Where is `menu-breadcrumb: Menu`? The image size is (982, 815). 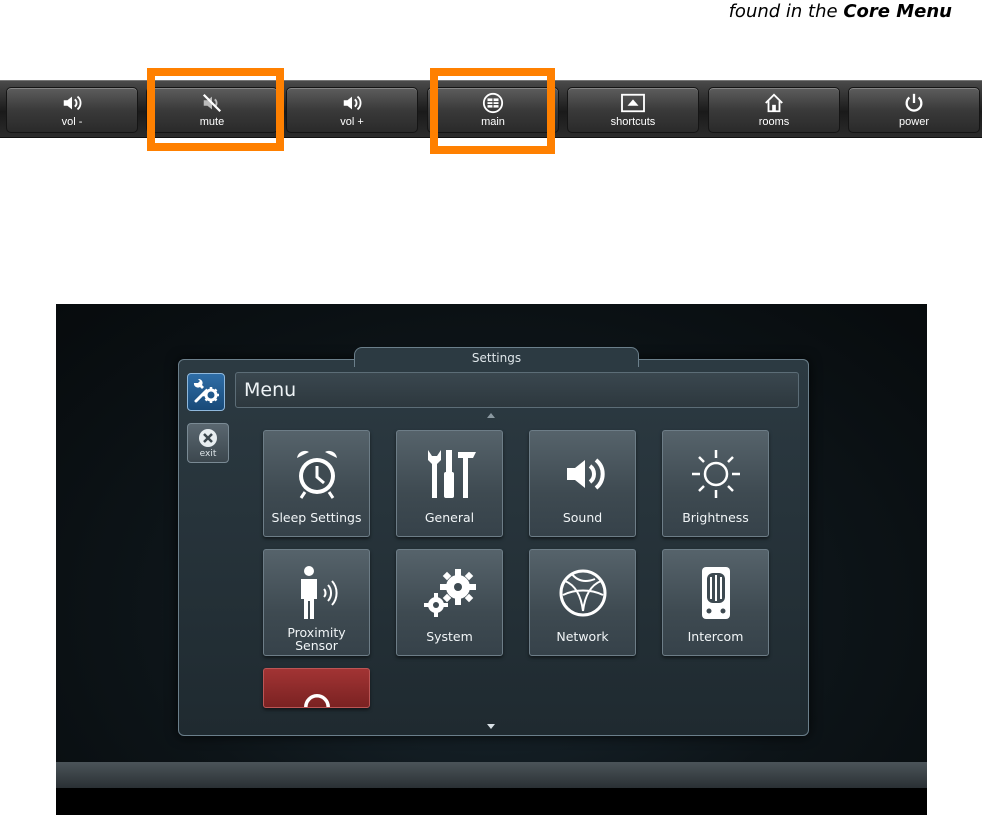
menu-breadcrumb: Menu is located at coordinates (517, 390).